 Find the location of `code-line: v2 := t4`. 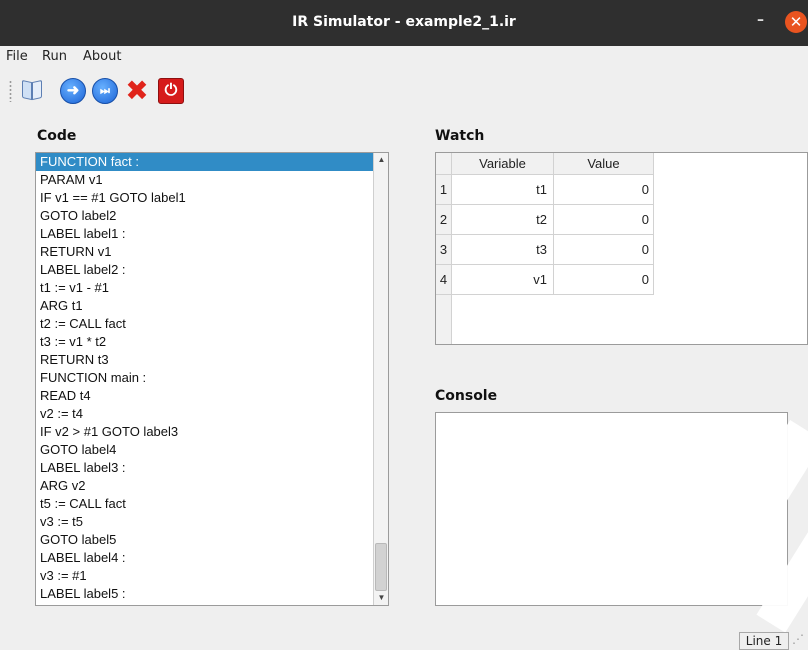

code-line: v2 := t4 is located at coordinates (204, 414).